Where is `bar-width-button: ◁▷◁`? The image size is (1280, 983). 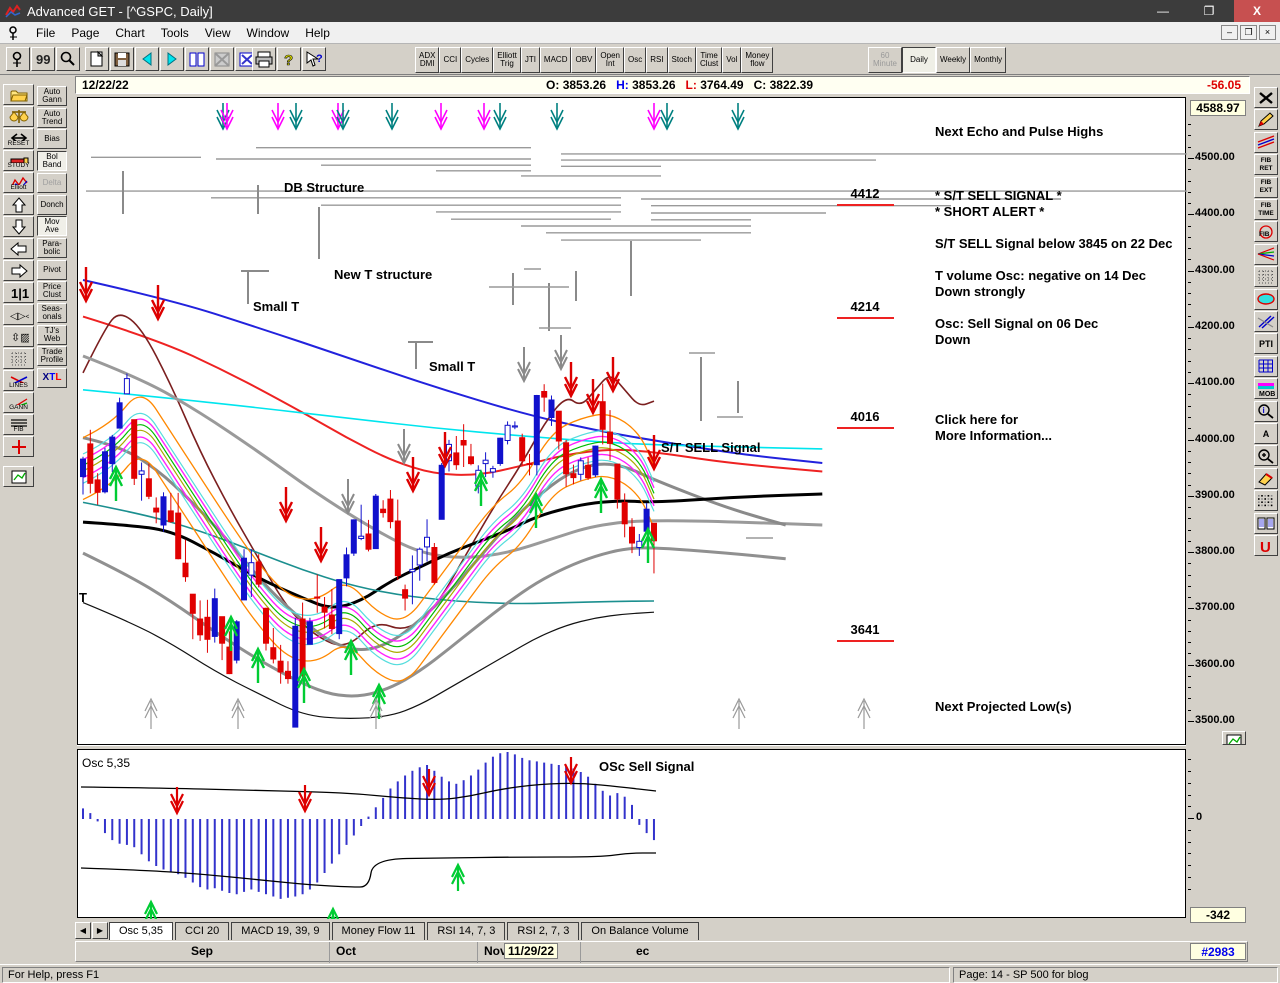
bar-width-button: ◁▷◁ is located at coordinates (18, 314).